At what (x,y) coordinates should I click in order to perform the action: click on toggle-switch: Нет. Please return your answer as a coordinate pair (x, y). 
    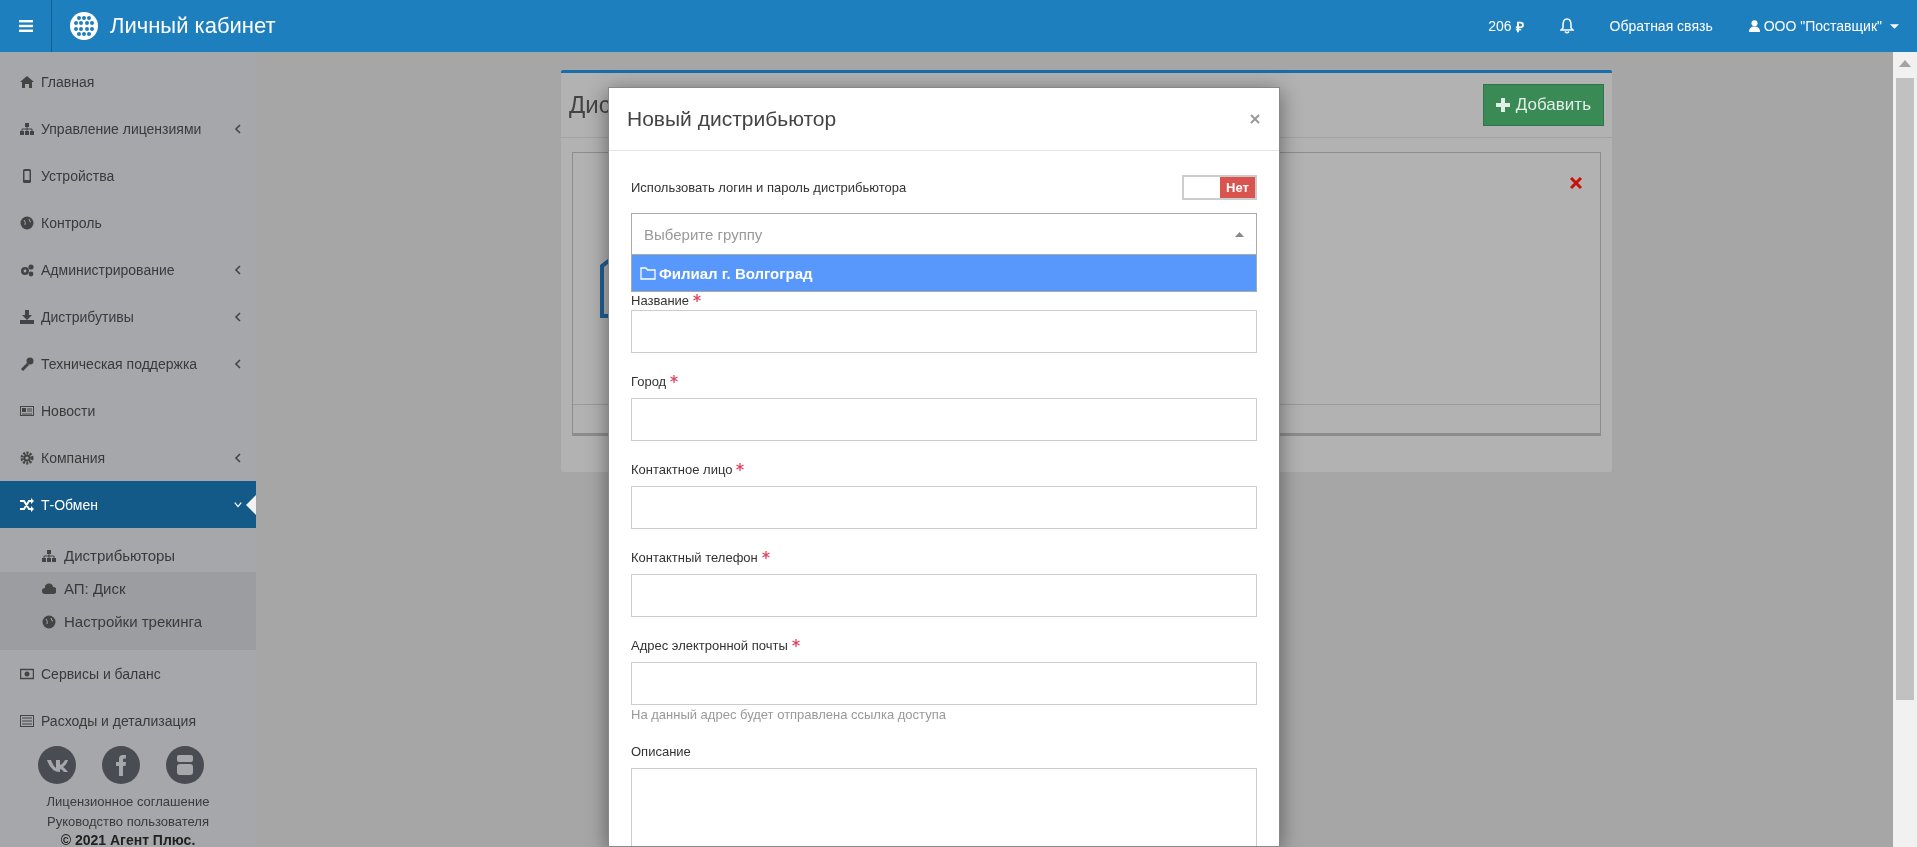
    Looking at the image, I should click on (1219, 187).